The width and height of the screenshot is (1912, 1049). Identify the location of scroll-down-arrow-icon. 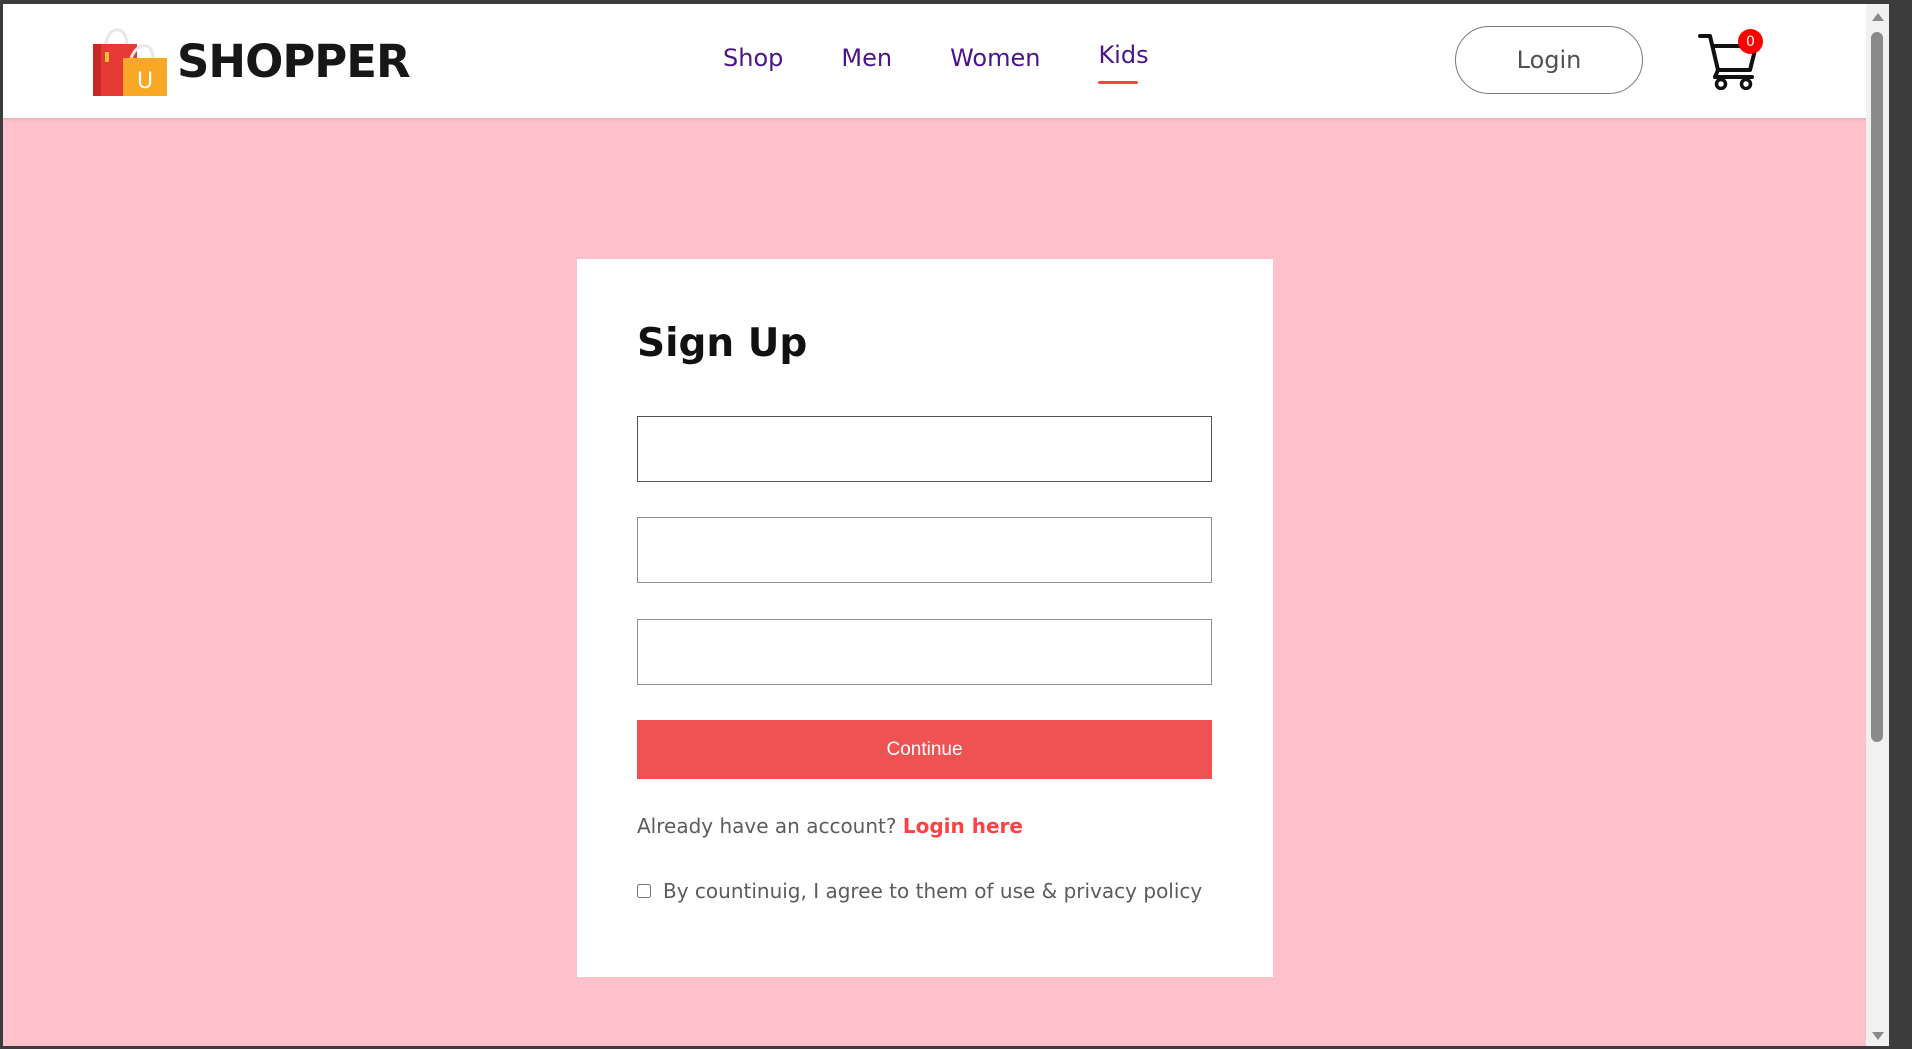
(1878, 1036).